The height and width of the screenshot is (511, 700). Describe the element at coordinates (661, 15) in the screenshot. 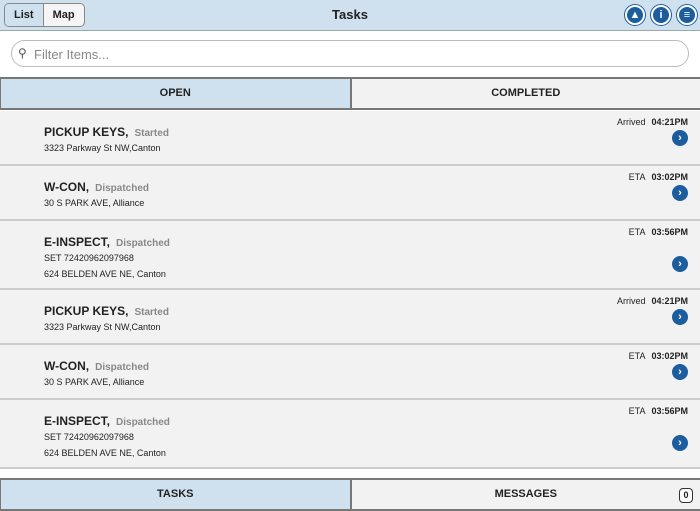

I see `info-icon: i` at that location.